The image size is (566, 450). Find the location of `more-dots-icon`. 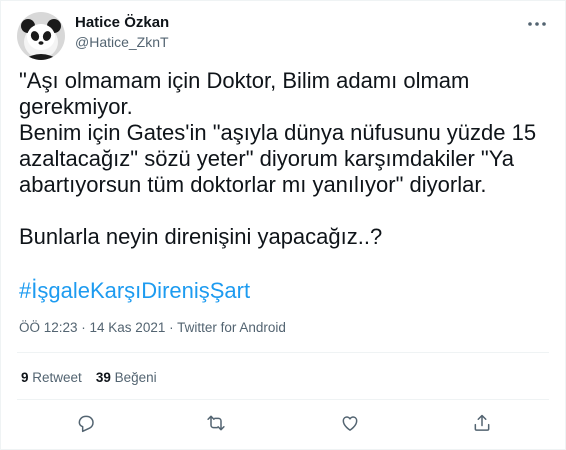

more-dots-icon is located at coordinates (537, 24).